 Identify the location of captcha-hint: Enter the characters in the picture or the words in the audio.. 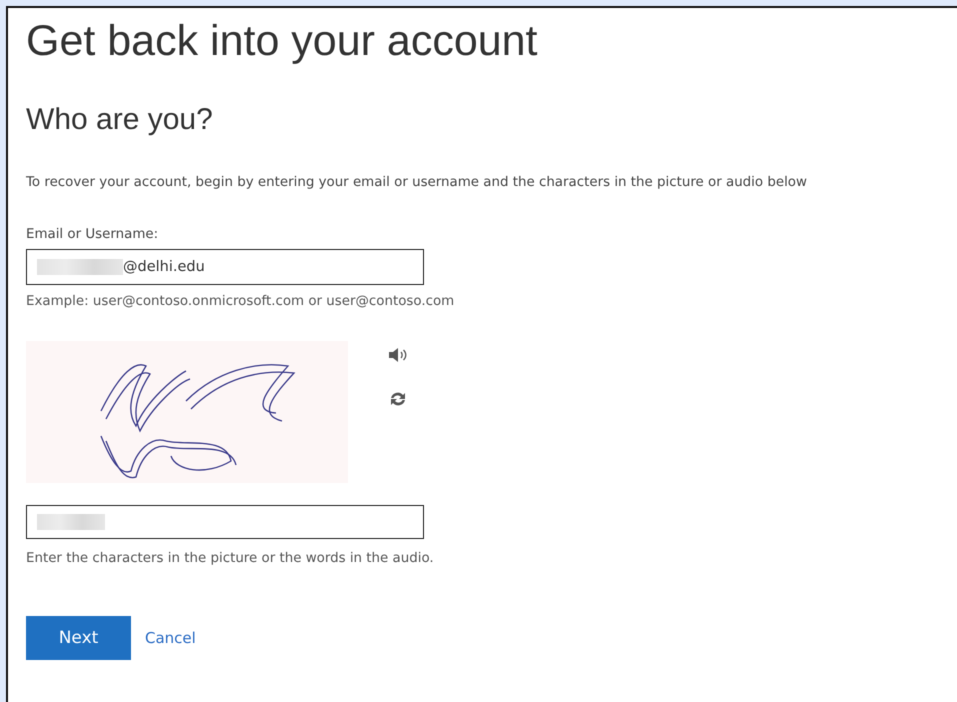
(230, 559).